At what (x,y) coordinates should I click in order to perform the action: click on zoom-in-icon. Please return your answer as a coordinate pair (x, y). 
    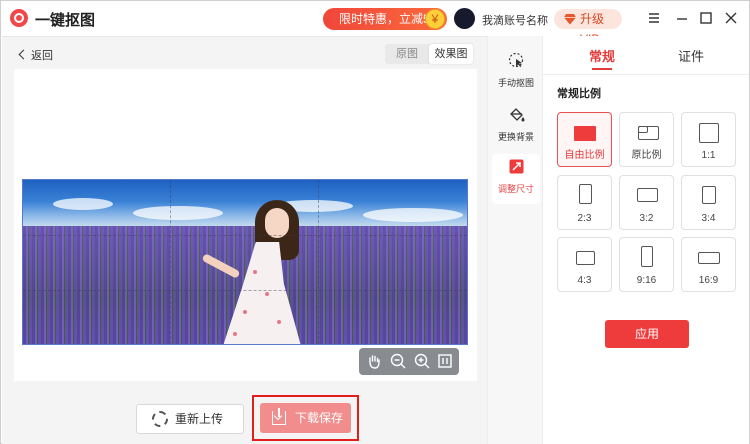
    Looking at the image, I should click on (422, 361).